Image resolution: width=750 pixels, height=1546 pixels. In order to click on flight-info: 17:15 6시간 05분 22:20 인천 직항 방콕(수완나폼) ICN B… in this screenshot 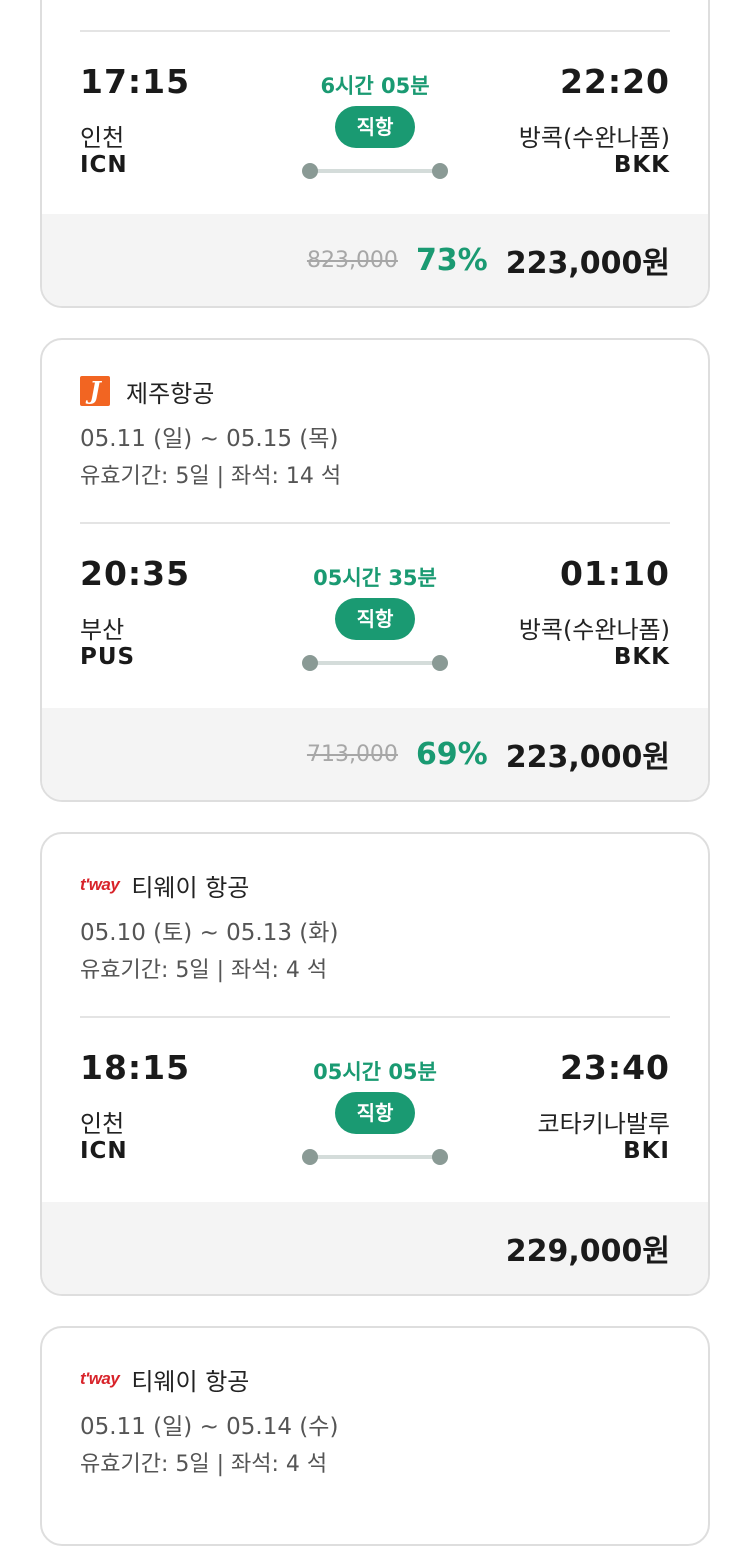, I will do `click(375, 107)`.